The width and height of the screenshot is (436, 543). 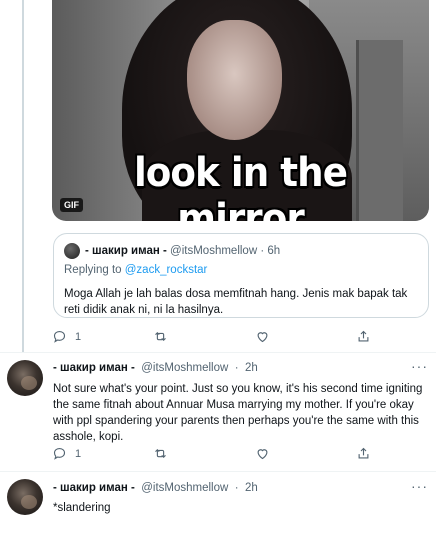 I want to click on thread-line, so click(x=23, y=176).